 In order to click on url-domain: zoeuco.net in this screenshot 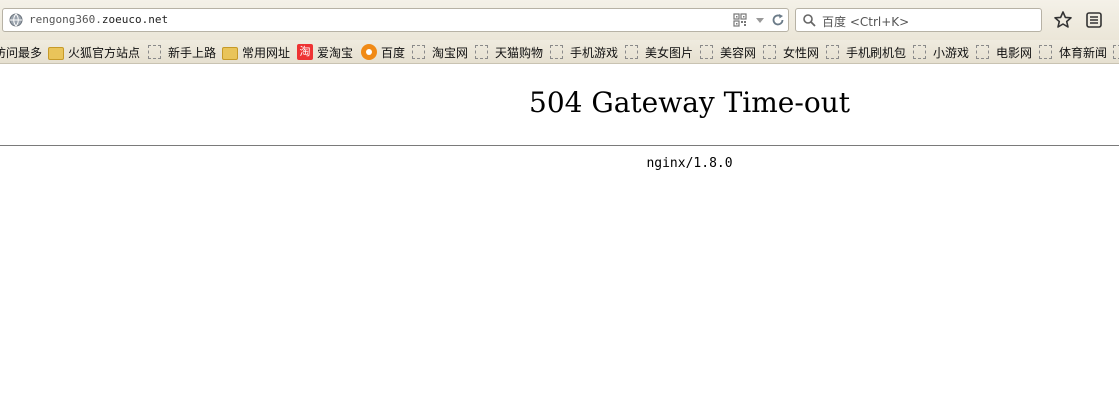, I will do `click(135, 19)`.